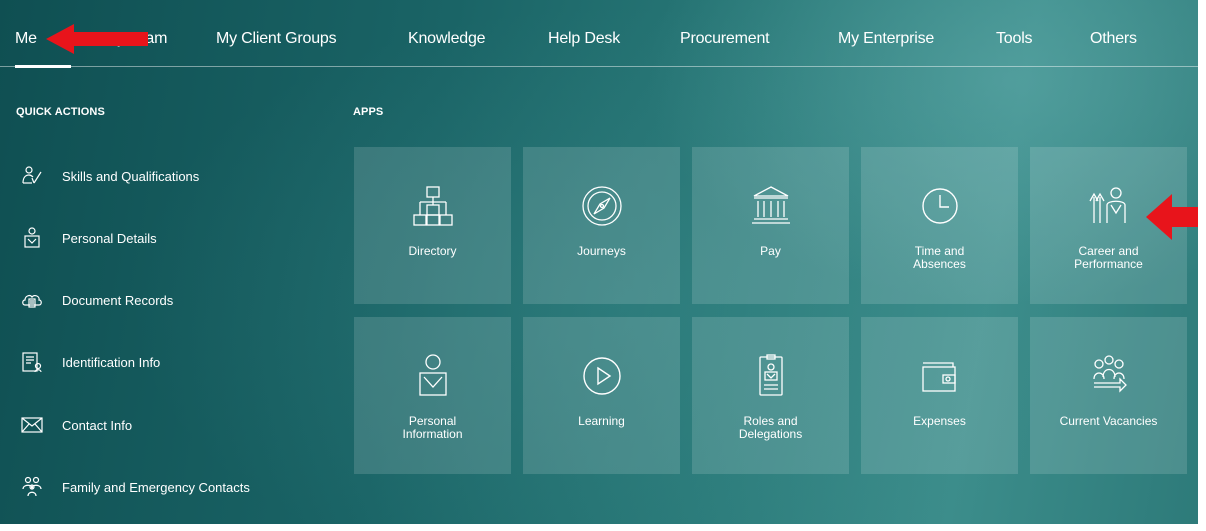  Describe the element at coordinates (32, 238) in the screenshot. I see `person-card-icon` at that location.